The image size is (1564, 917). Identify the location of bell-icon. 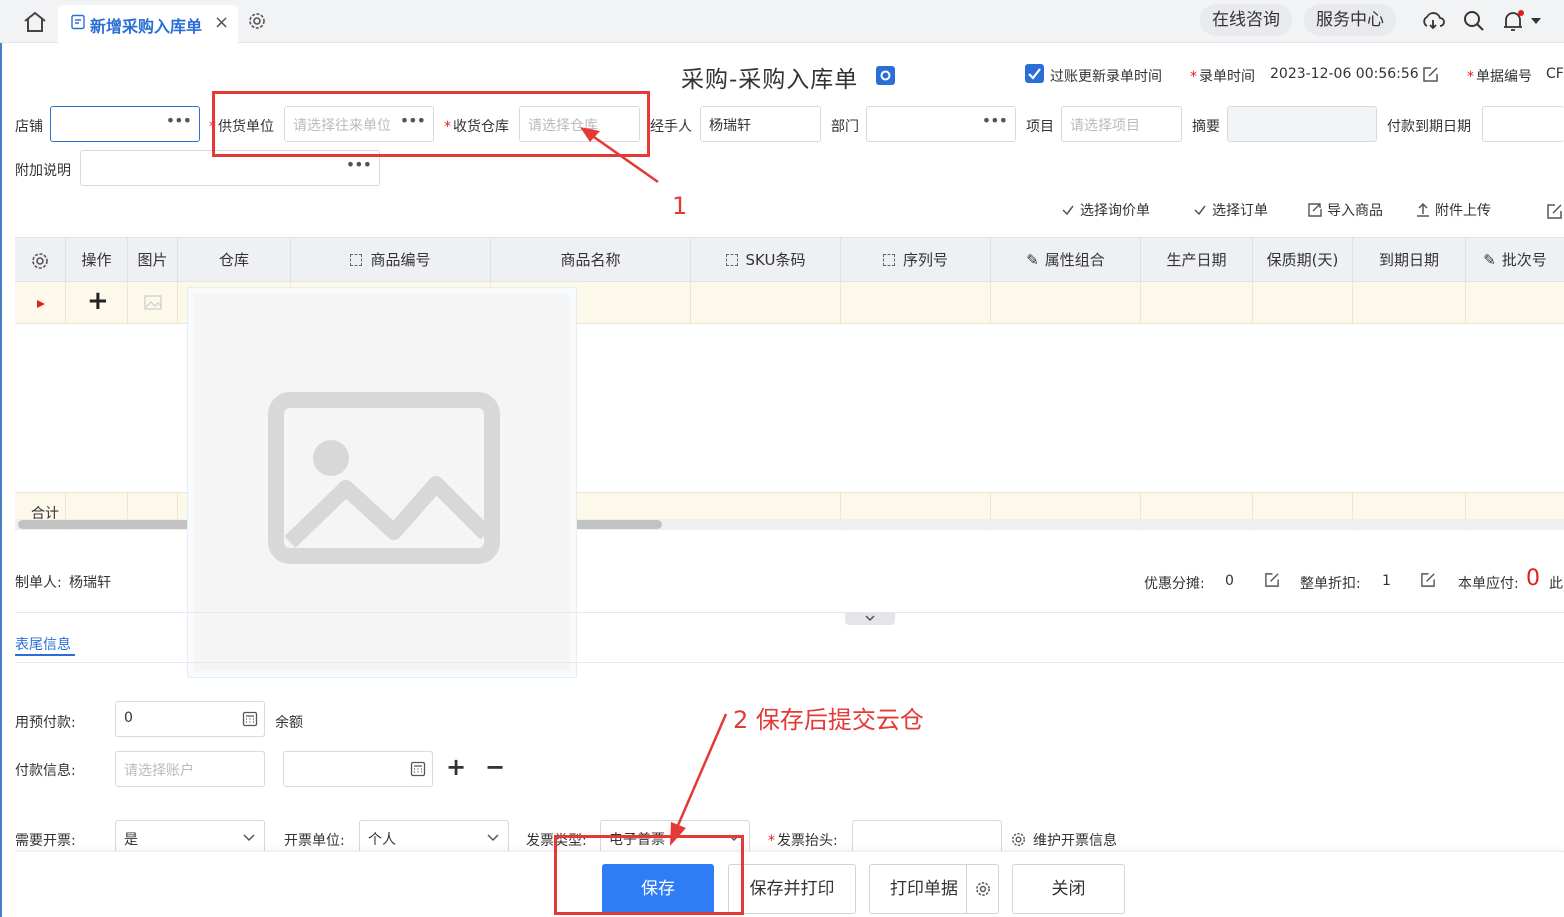
(1513, 21).